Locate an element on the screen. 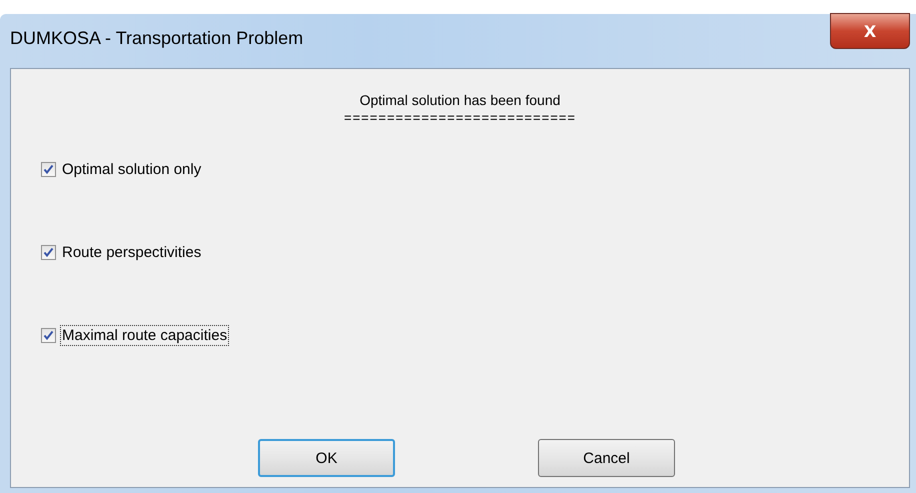 The height and width of the screenshot is (493, 916). dialog-button: Cancel is located at coordinates (606, 458).